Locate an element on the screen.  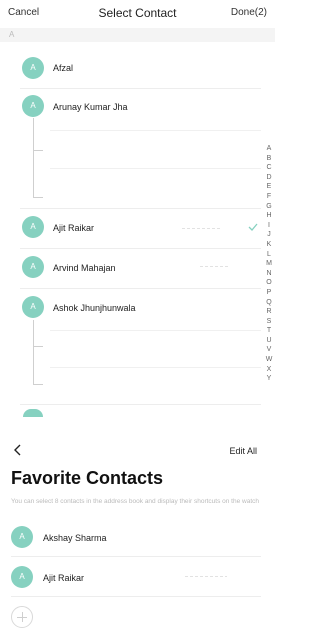
checkmark-icon is located at coordinates (253, 227).